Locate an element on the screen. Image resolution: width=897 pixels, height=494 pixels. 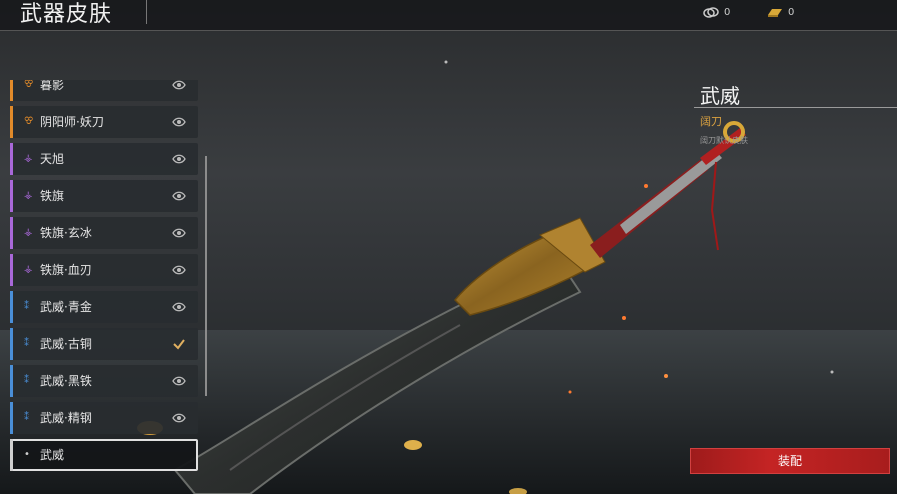
skin-label: 铁旗 is located at coordinates (52, 196).